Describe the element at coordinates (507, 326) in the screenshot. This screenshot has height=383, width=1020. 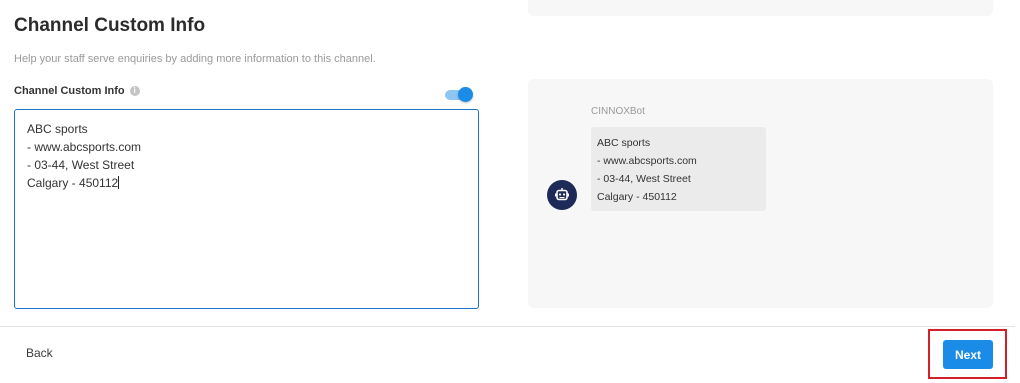
I see `footer-divider` at that location.